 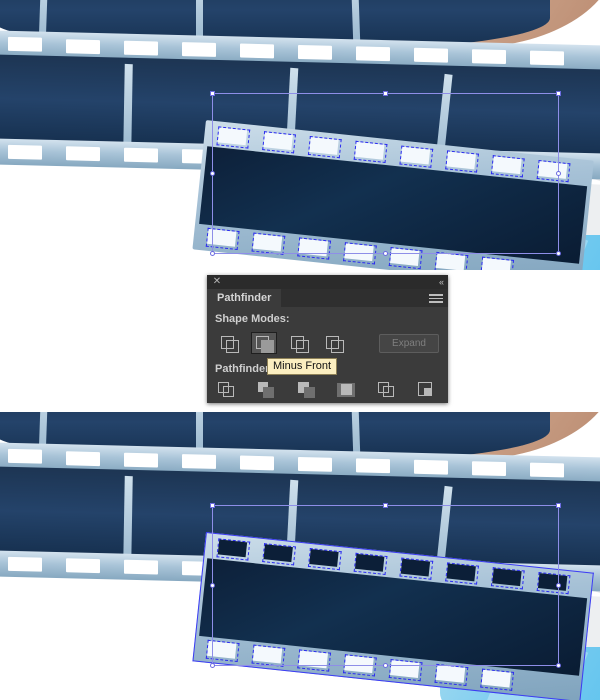 I want to click on shape-mode-exclude, so click(x=334, y=343).